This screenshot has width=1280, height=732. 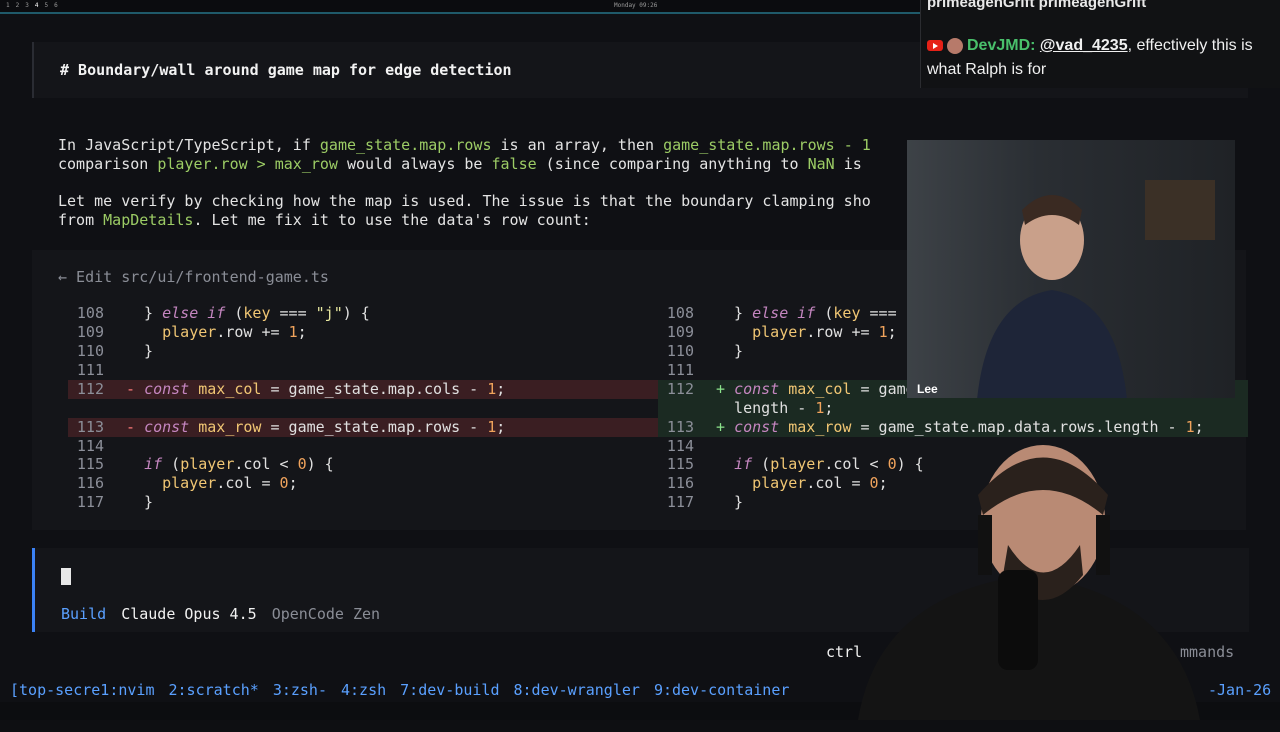 What do you see at coordinates (32, 5) in the screenshot?
I see `workspace-list: 123456` at bounding box center [32, 5].